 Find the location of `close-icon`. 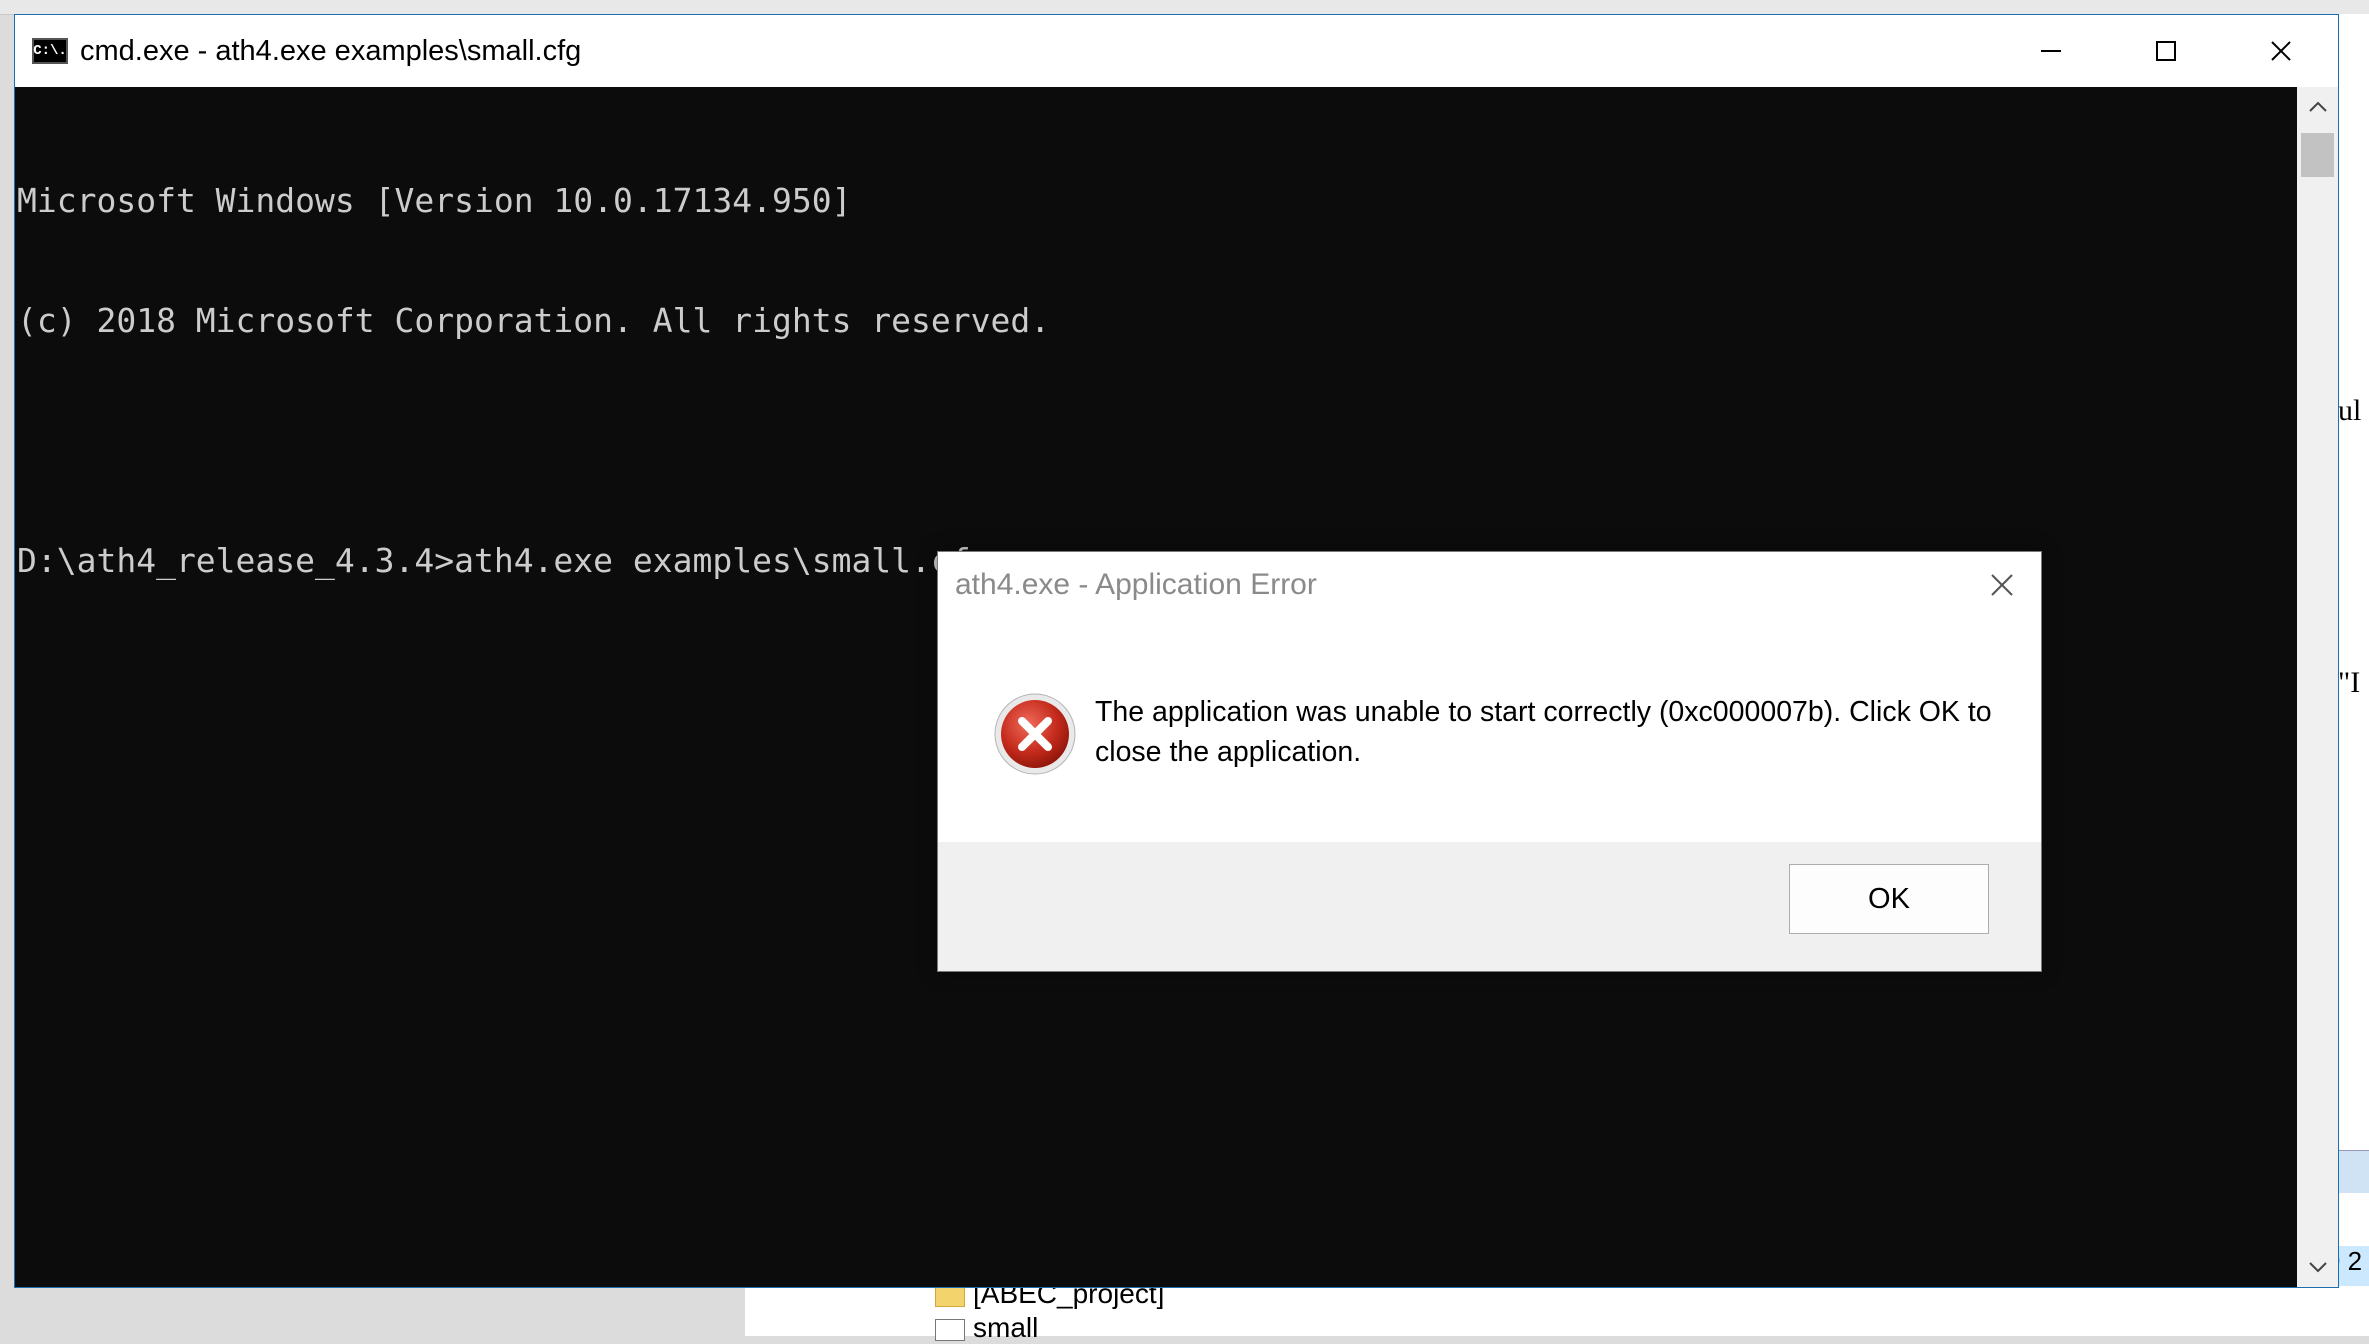

close-icon is located at coordinates (2280, 51).